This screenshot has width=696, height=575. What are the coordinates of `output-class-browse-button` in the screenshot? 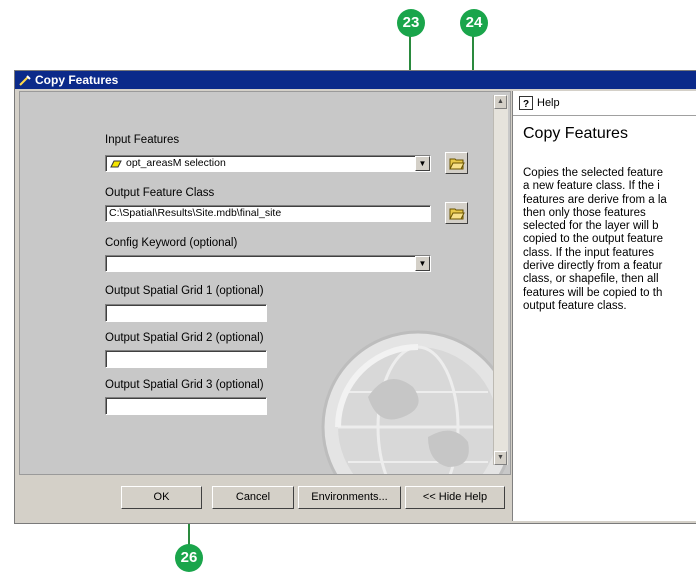 It's located at (456, 213).